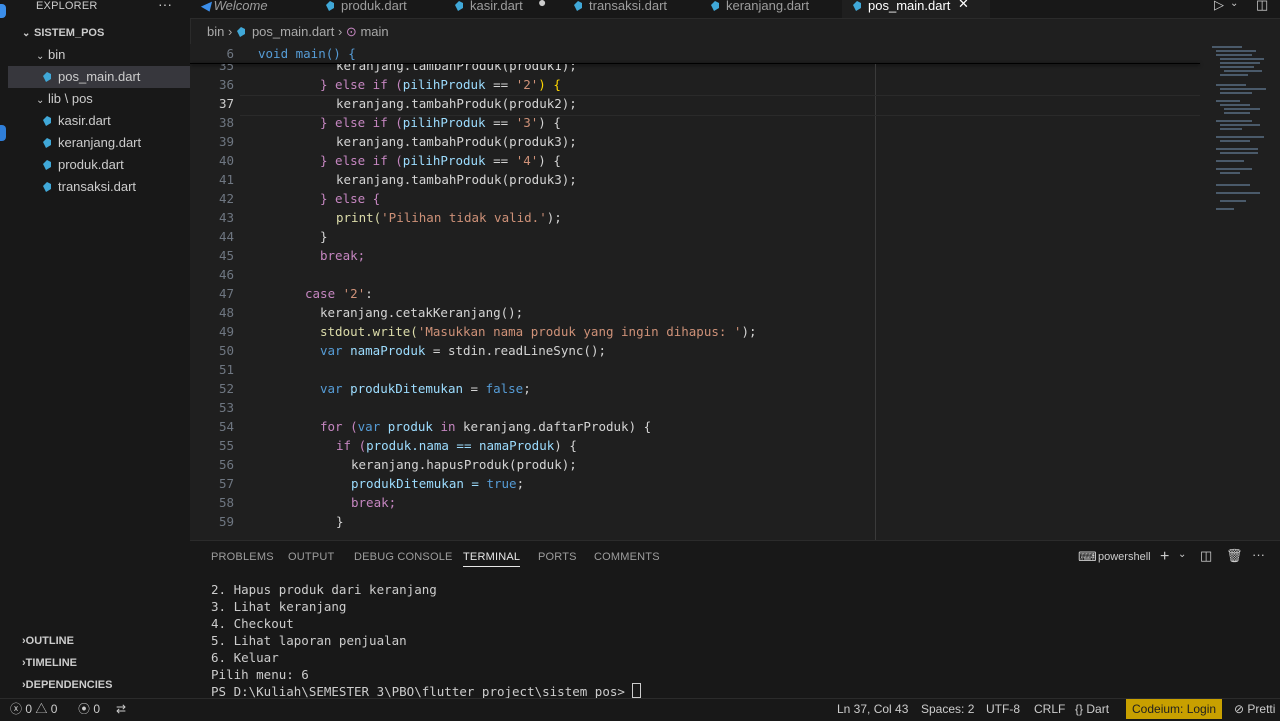 Image resolution: width=1280 pixels, height=721 pixels. Describe the element at coordinates (1239, 709) in the screenshot. I see `prettier-icon: ⊘` at that location.